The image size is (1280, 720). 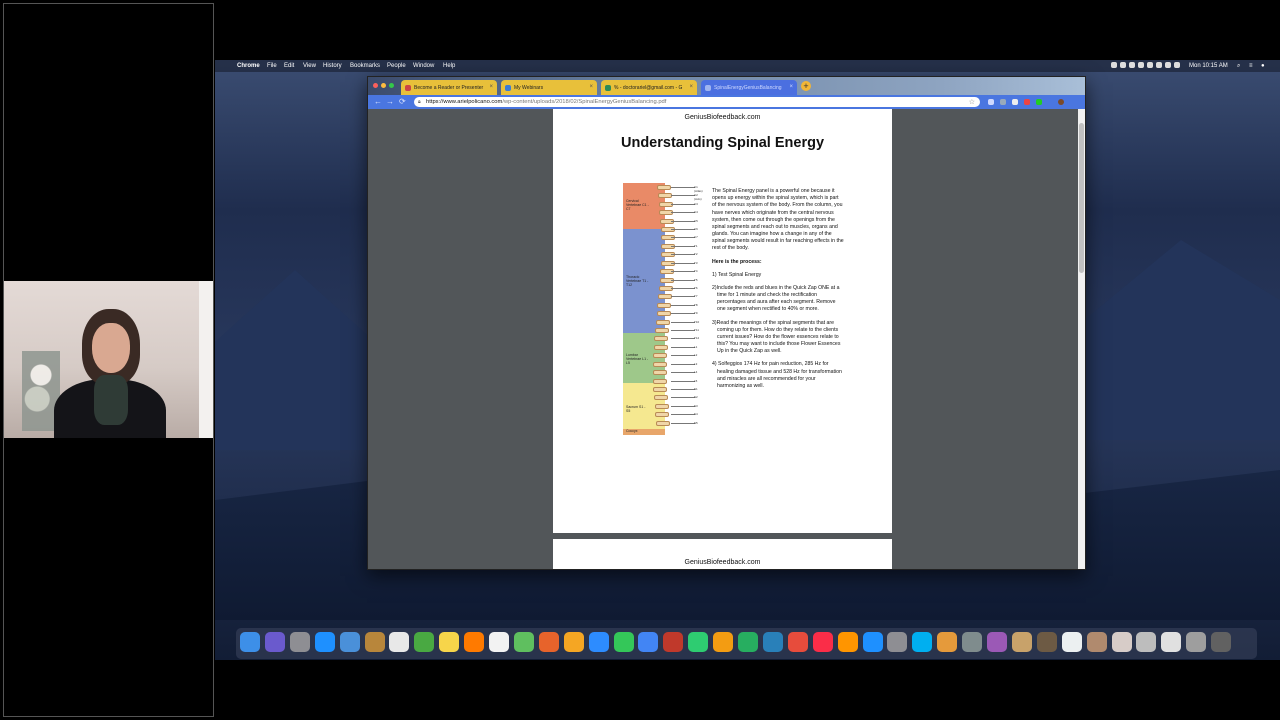 I want to click on menu-history: History, so click(x=332, y=66).